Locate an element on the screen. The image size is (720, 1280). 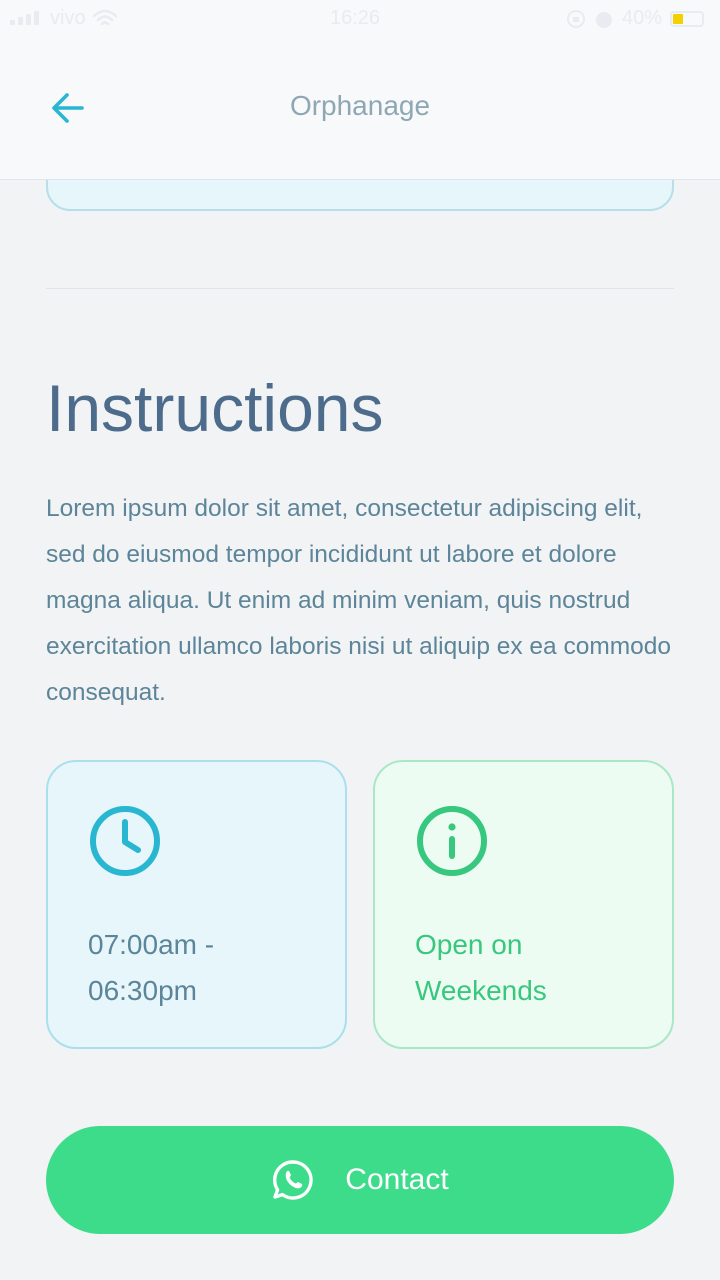
info-icon is located at coordinates (452, 841).